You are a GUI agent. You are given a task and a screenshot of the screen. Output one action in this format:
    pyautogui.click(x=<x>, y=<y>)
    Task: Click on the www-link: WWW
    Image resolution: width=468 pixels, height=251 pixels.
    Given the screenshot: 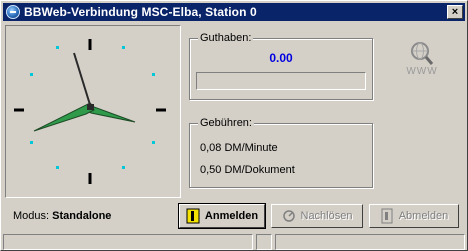 What is the action you would take?
    pyautogui.click(x=422, y=60)
    